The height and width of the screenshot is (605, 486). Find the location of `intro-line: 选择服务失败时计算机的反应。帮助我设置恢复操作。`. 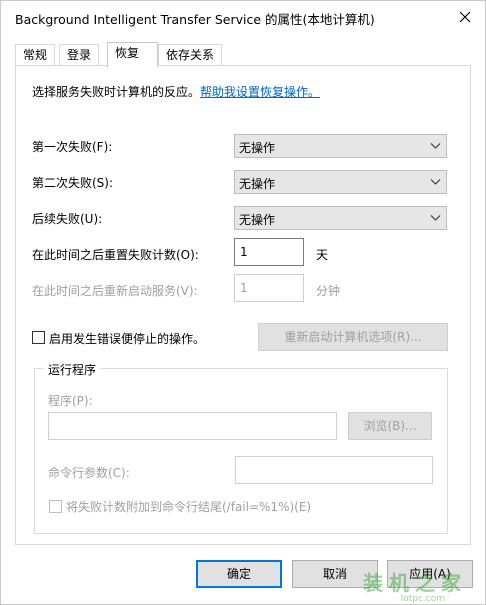

intro-line: 选择服务失败时计算机的反应。帮助我设置恢复操作。 is located at coordinates (176, 91).